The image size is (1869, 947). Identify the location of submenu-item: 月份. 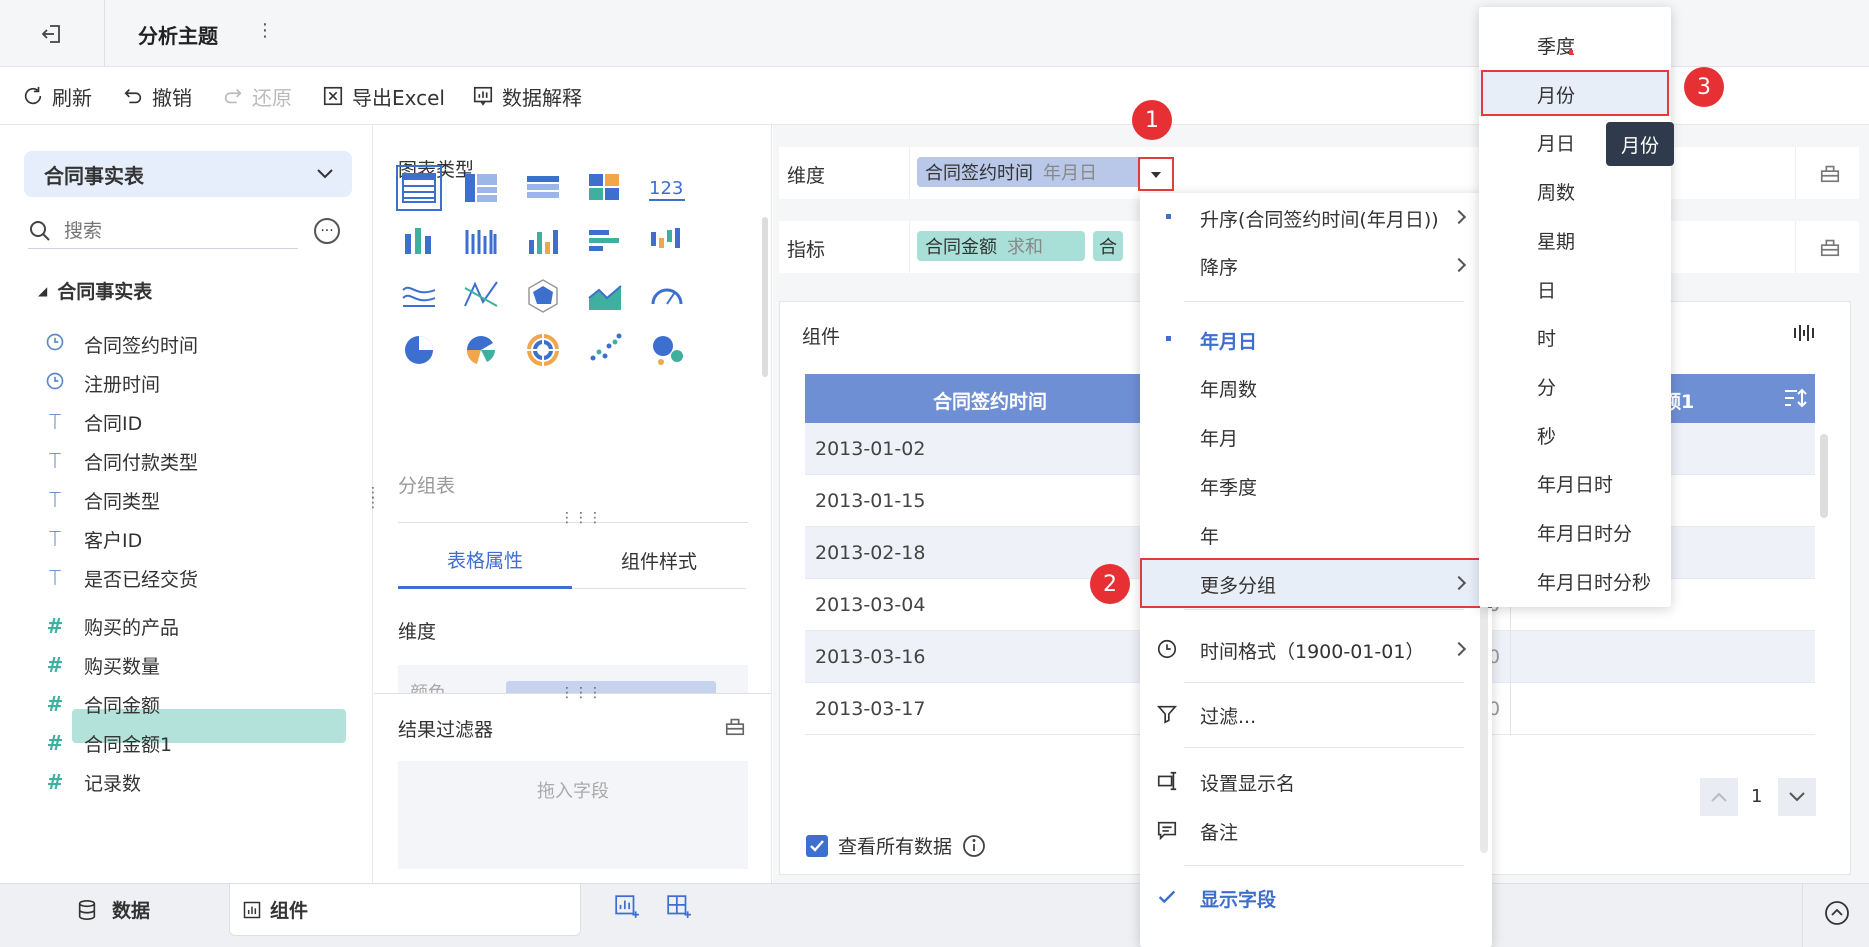
(1575, 92).